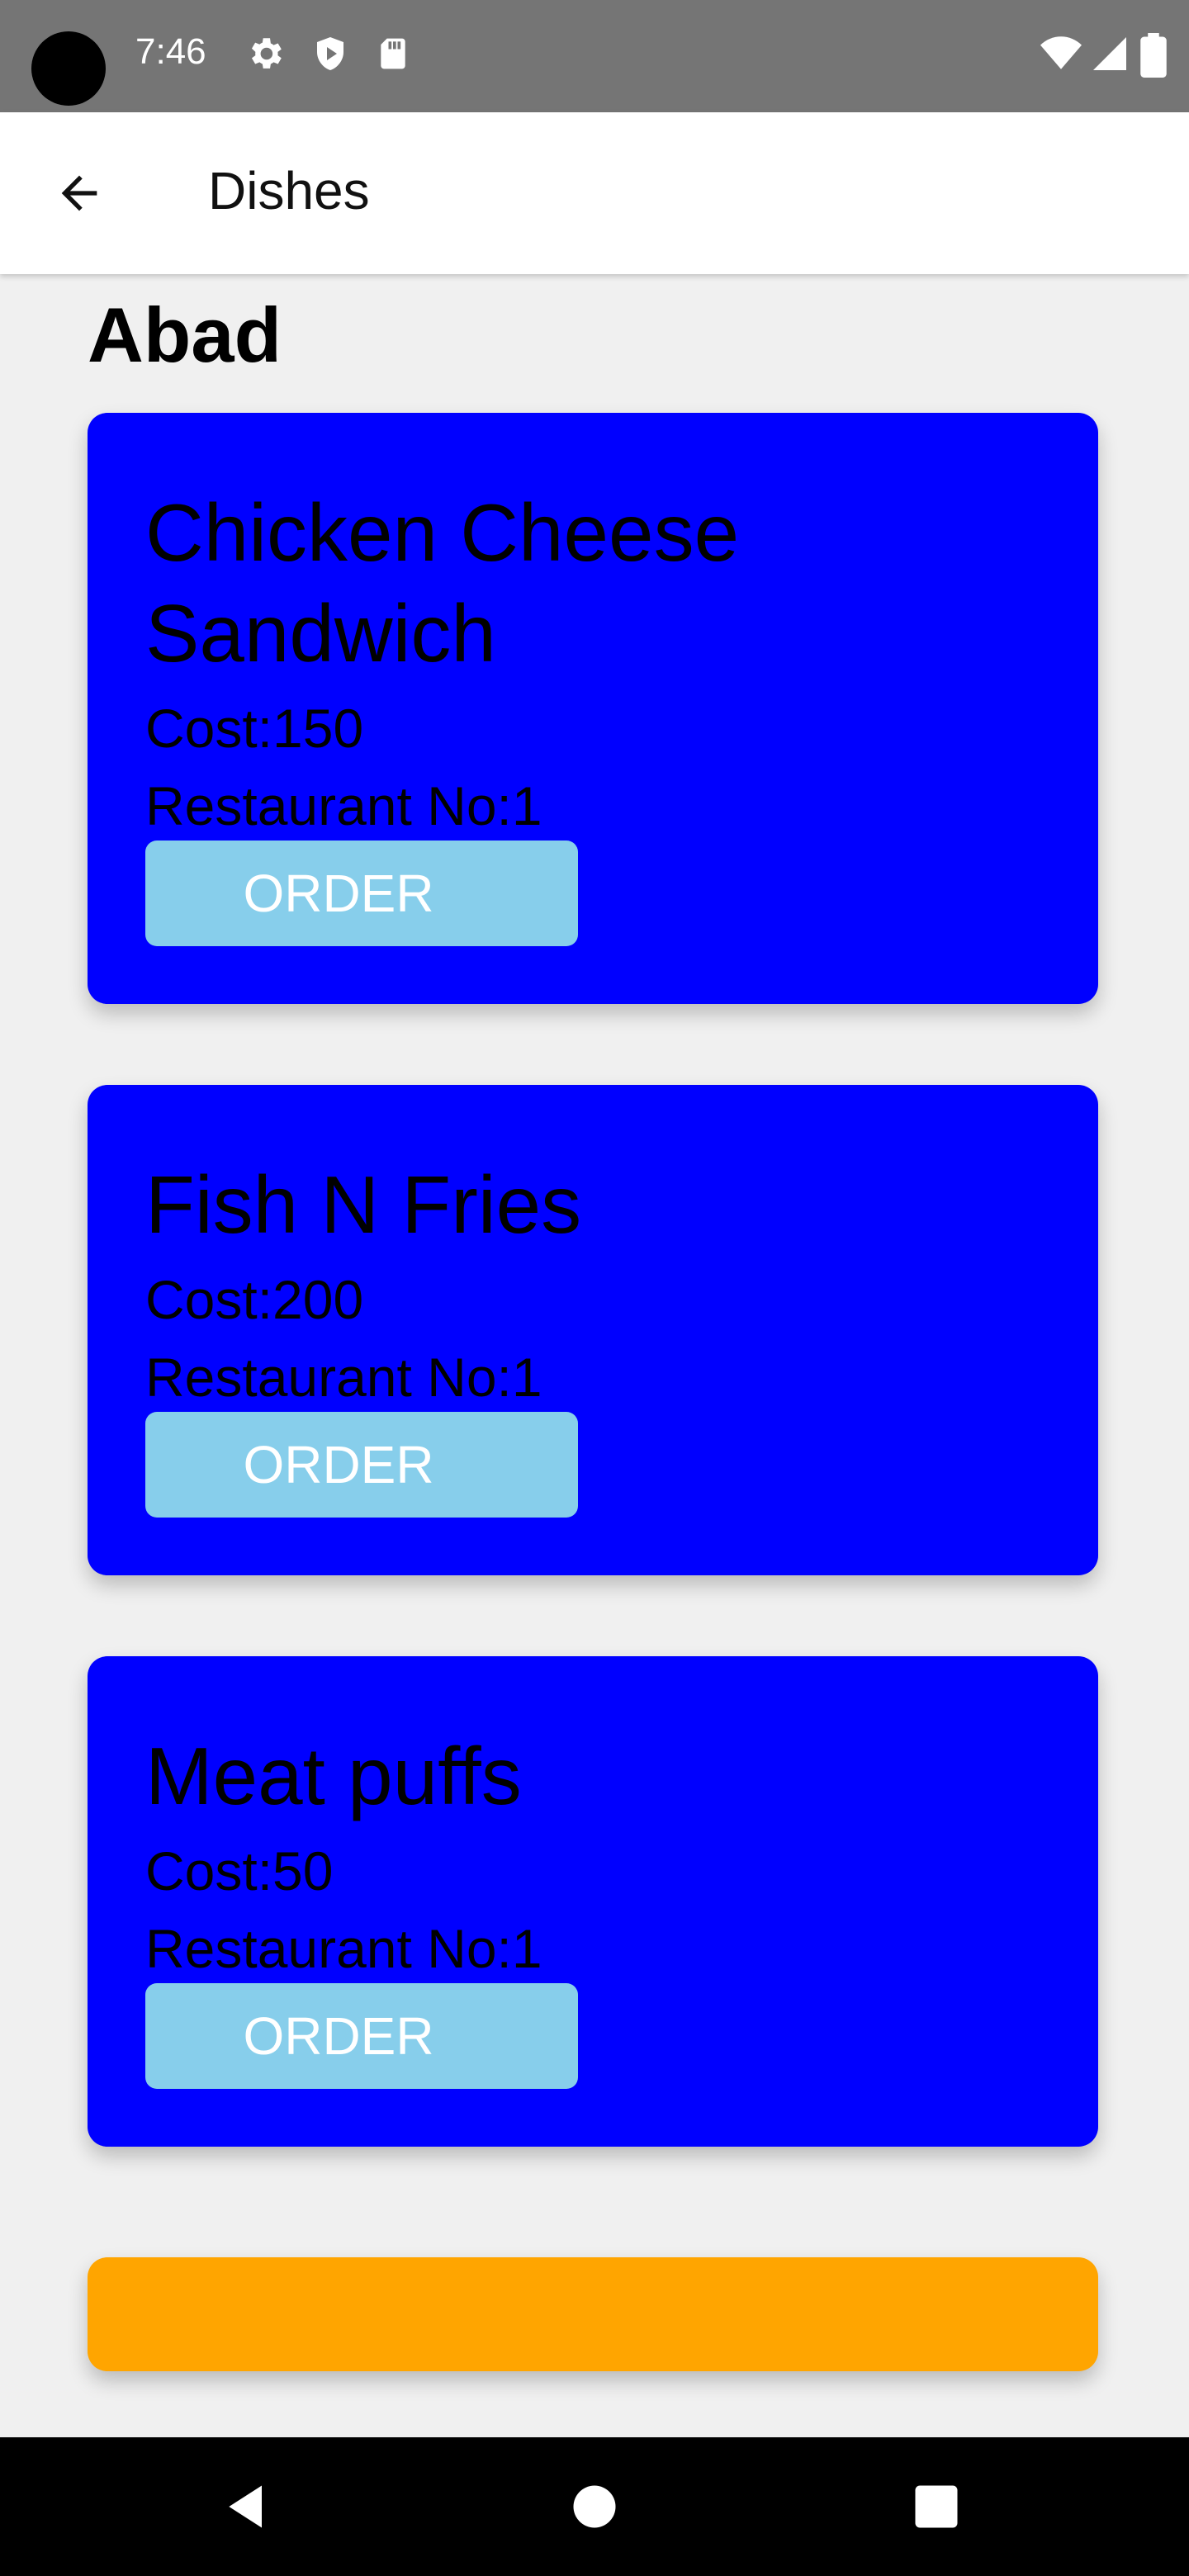 This screenshot has height=2576, width=1189. Describe the element at coordinates (599, 583) in the screenshot. I see `dish-name: Chicken Cheese Sandwich` at that location.